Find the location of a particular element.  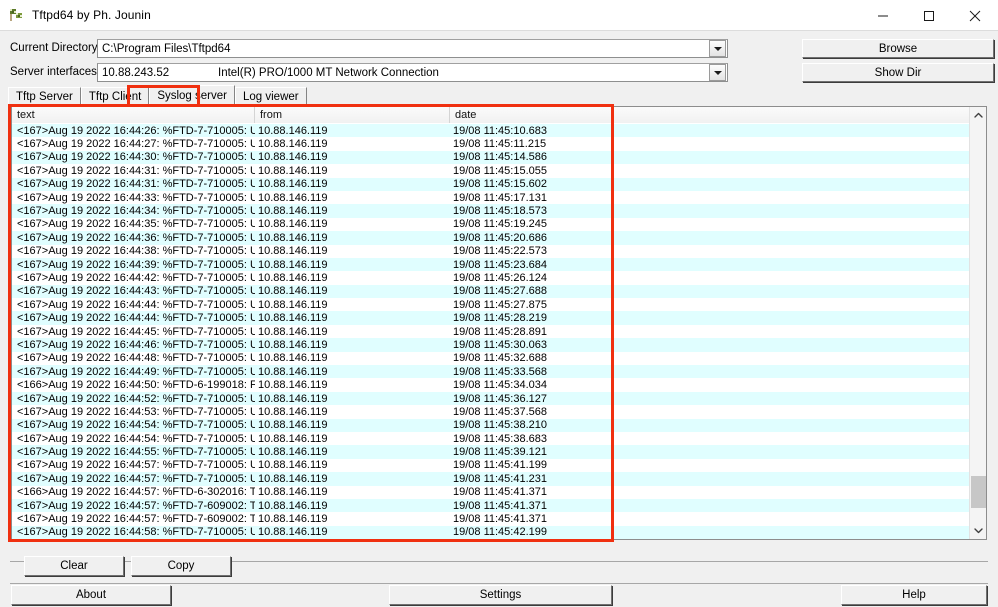

help-button: Help is located at coordinates (914, 595).